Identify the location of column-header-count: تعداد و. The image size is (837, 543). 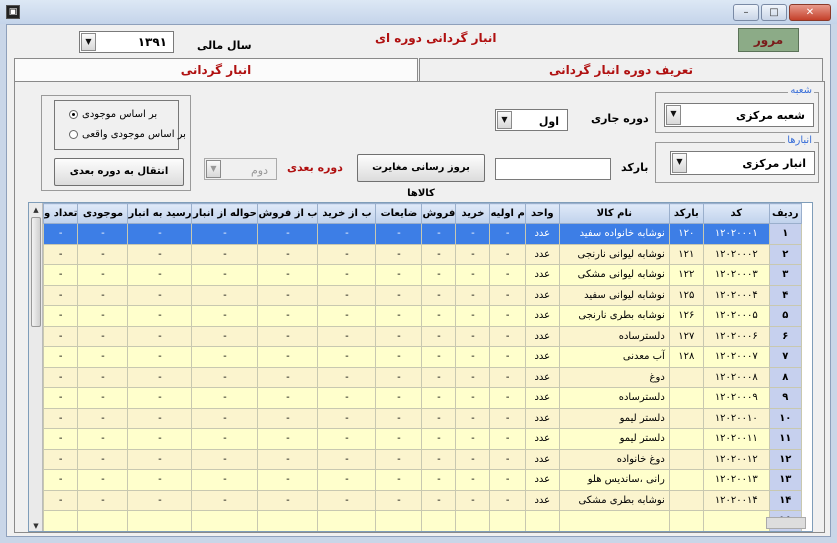
(60, 213).